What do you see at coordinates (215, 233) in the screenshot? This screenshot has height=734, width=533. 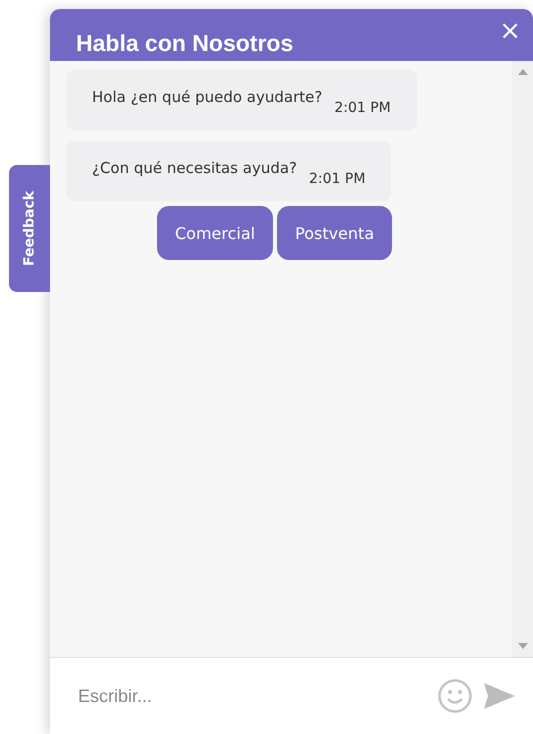 I see `quick-reply-button: Comercial` at bounding box center [215, 233].